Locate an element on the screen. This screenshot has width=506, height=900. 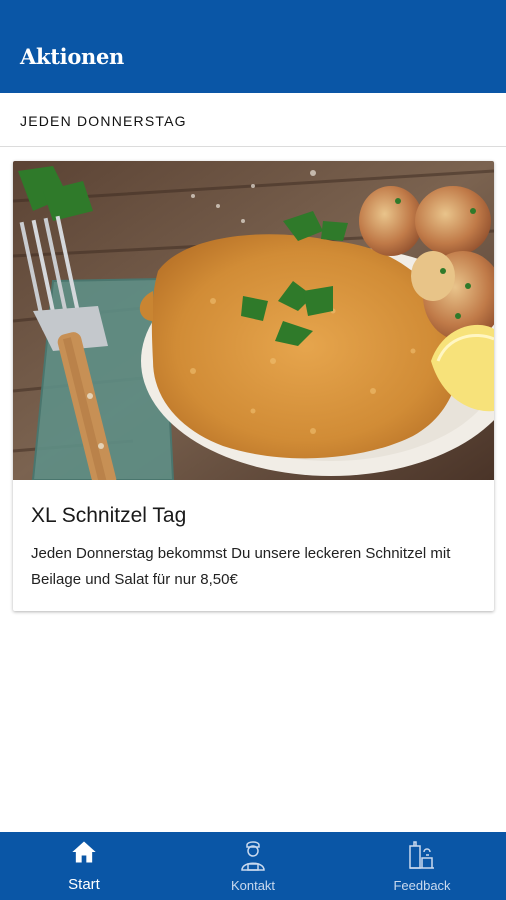
promo-title: XL Schnitzel Tag is located at coordinates (109, 515).